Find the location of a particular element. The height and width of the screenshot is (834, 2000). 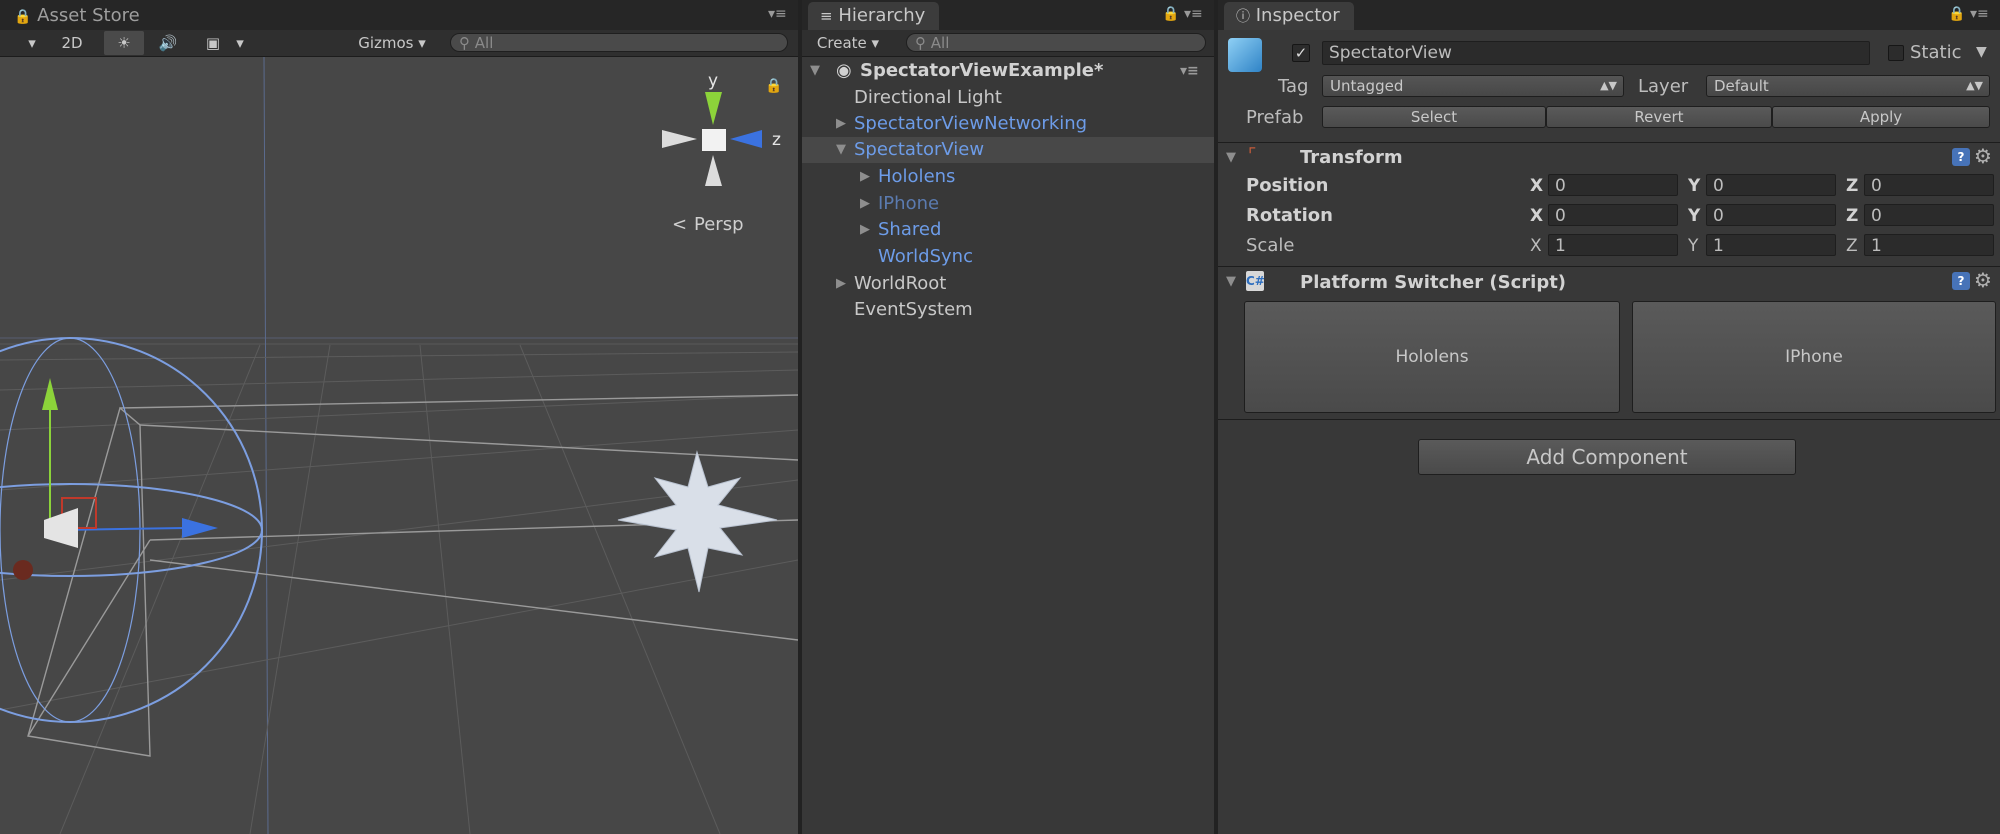

tag-dropdown: Untagged ▲▼ is located at coordinates (1473, 86).